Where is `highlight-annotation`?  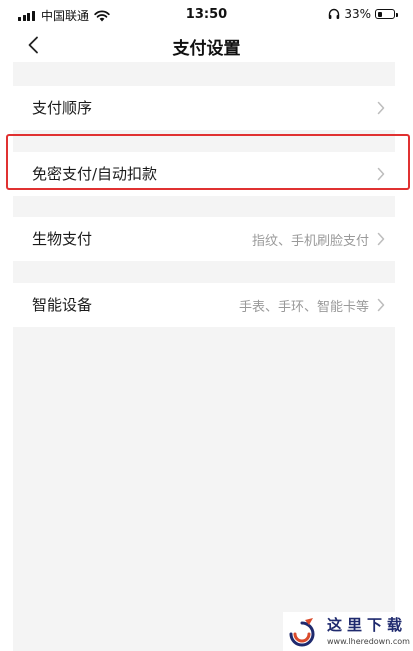 highlight-annotation is located at coordinates (208, 162).